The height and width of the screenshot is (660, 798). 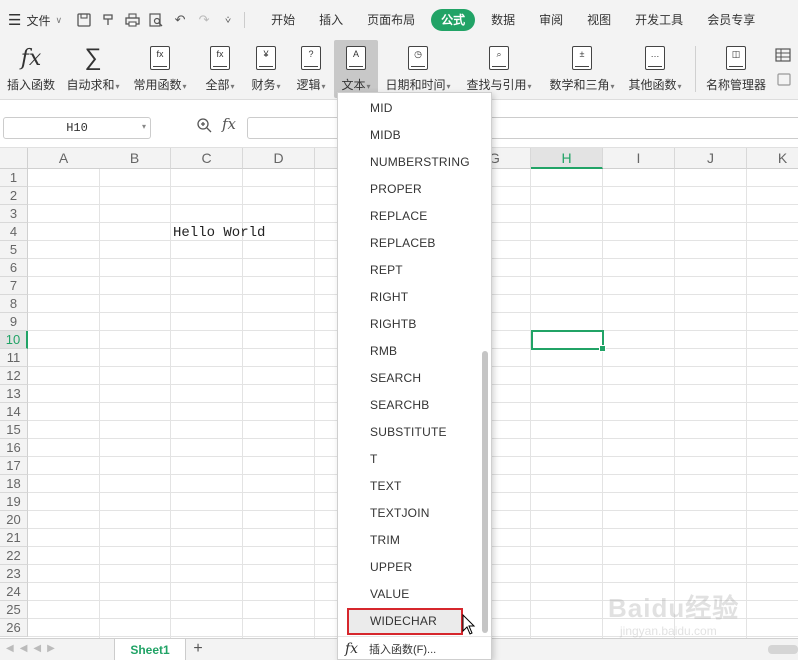 What do you see at coordinates (14, 340) in the screenshot?
I see `row-header-10: 10` at bounding box center [14, 340].